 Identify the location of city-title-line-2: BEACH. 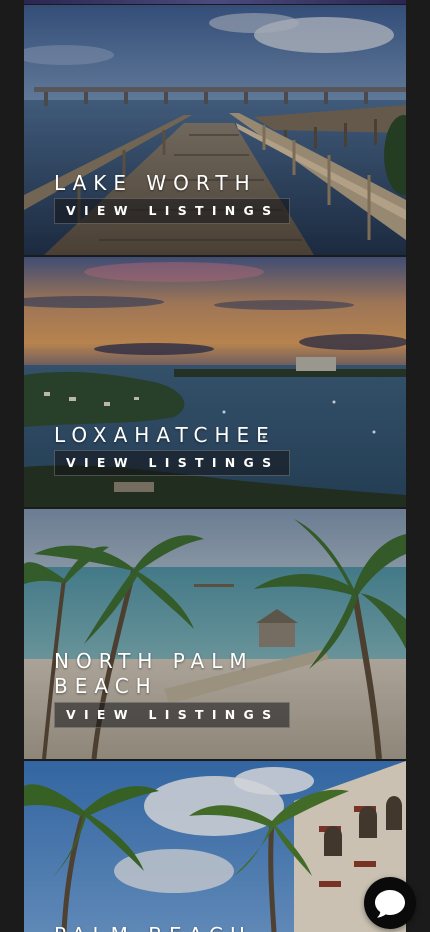
(106, 686).